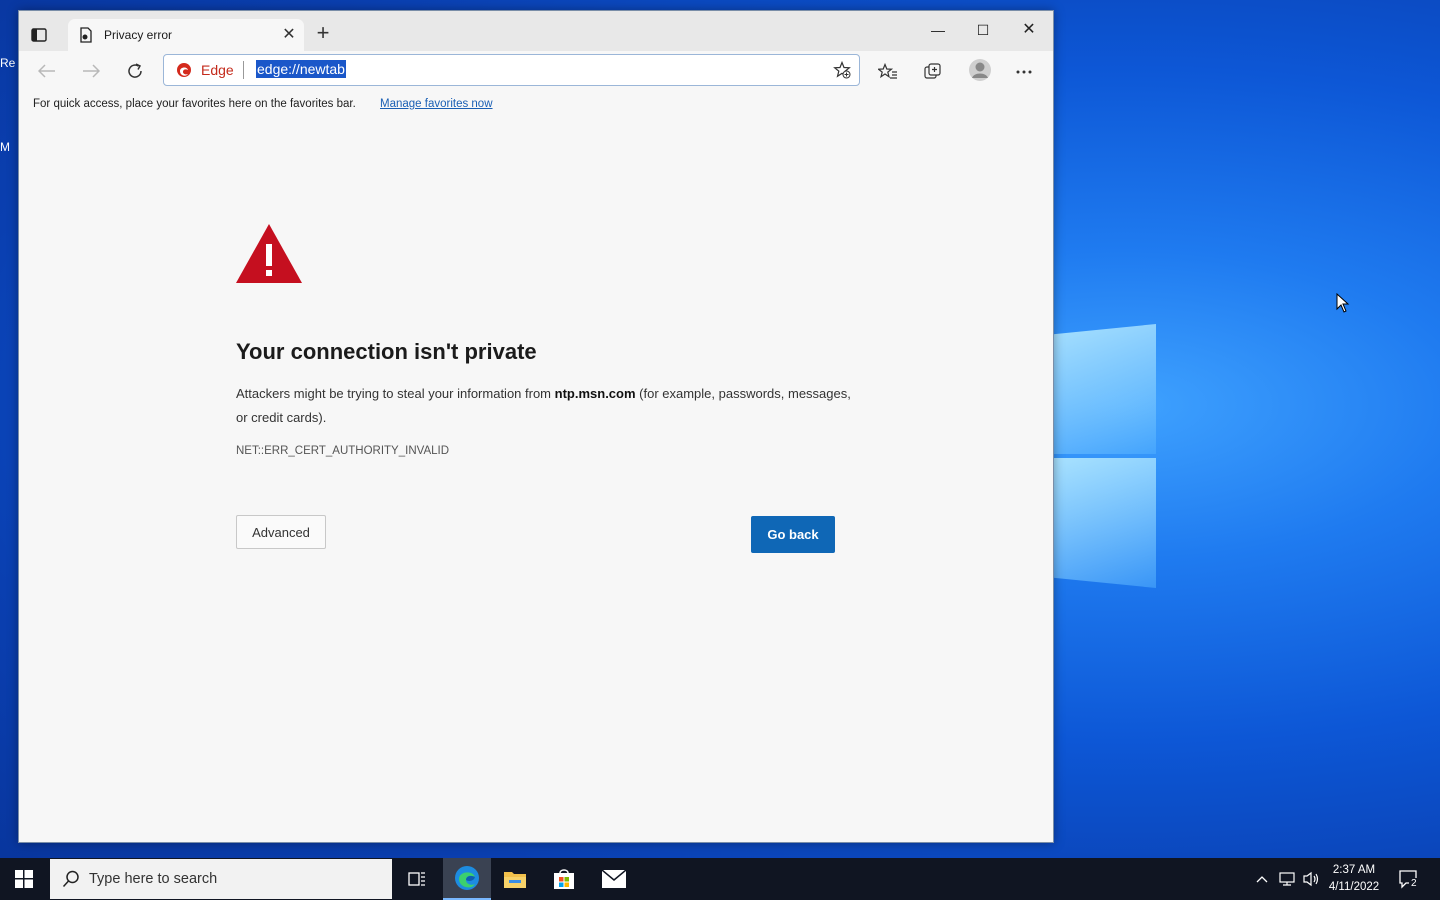 This screenshot has width=1440, height=900. I want to click on more-icon, so click(1024, 72).